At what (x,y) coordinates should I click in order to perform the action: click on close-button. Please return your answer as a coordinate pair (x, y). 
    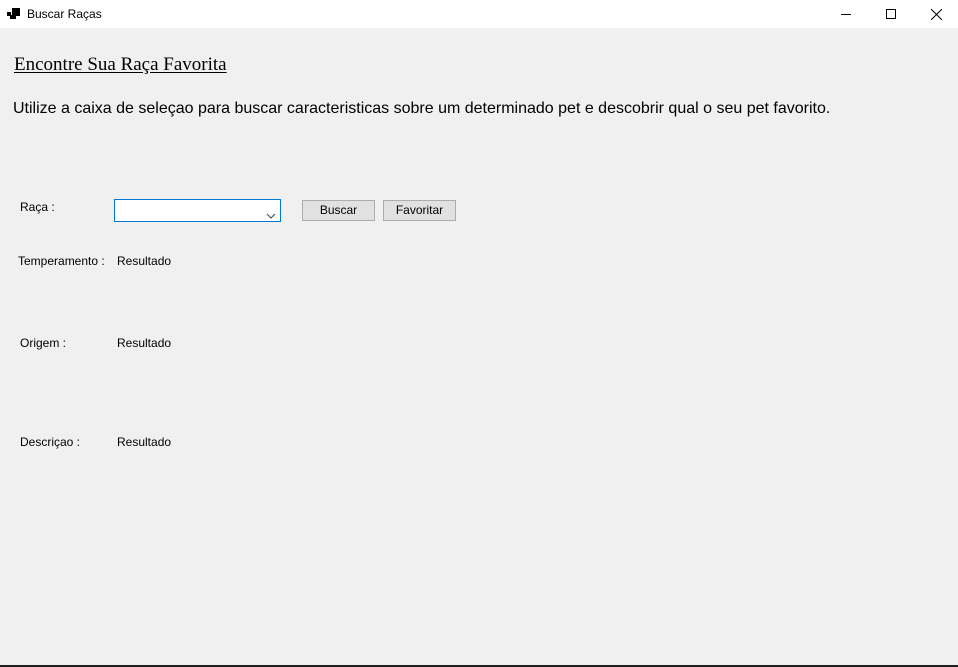
    Looking at the image, I should click on (935, 14).